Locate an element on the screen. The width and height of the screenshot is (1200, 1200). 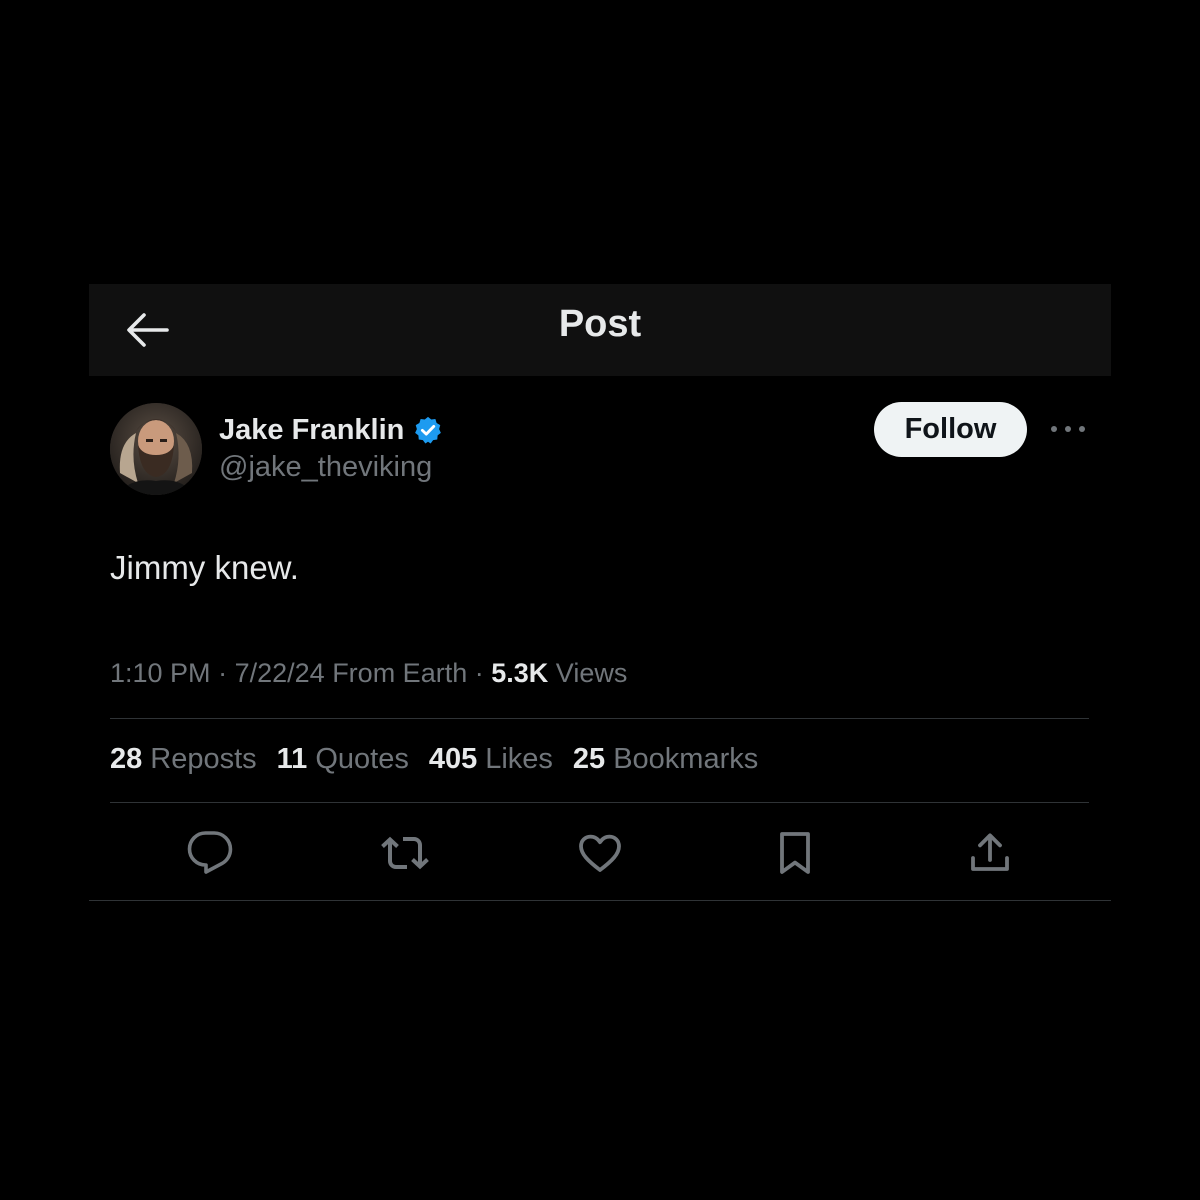
author-handle: @jake_theviking is located at coordinates (325, 467).